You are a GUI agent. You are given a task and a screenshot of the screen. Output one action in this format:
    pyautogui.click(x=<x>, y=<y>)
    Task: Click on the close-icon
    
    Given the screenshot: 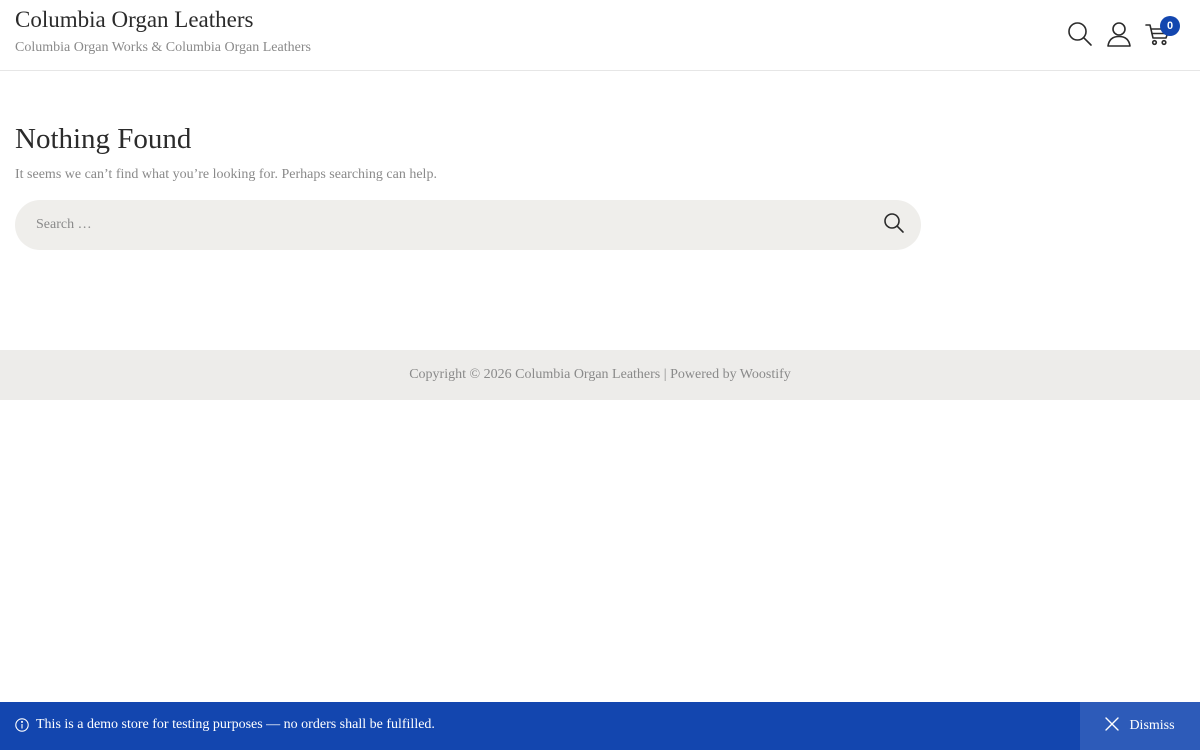 What is the action you would take?
    pyautogui.click(x=1112, y=726)
    